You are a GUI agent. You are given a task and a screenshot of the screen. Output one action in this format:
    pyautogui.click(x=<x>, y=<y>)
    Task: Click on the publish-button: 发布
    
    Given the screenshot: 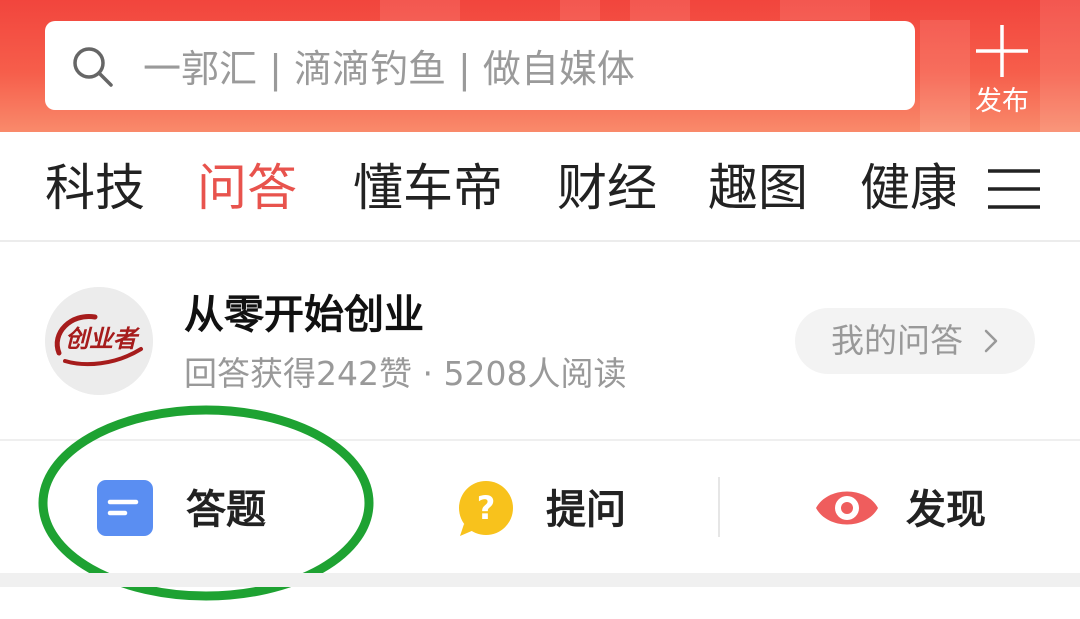 What is the action you would take?
    pyautogui.click(x=1002, y=68)
    